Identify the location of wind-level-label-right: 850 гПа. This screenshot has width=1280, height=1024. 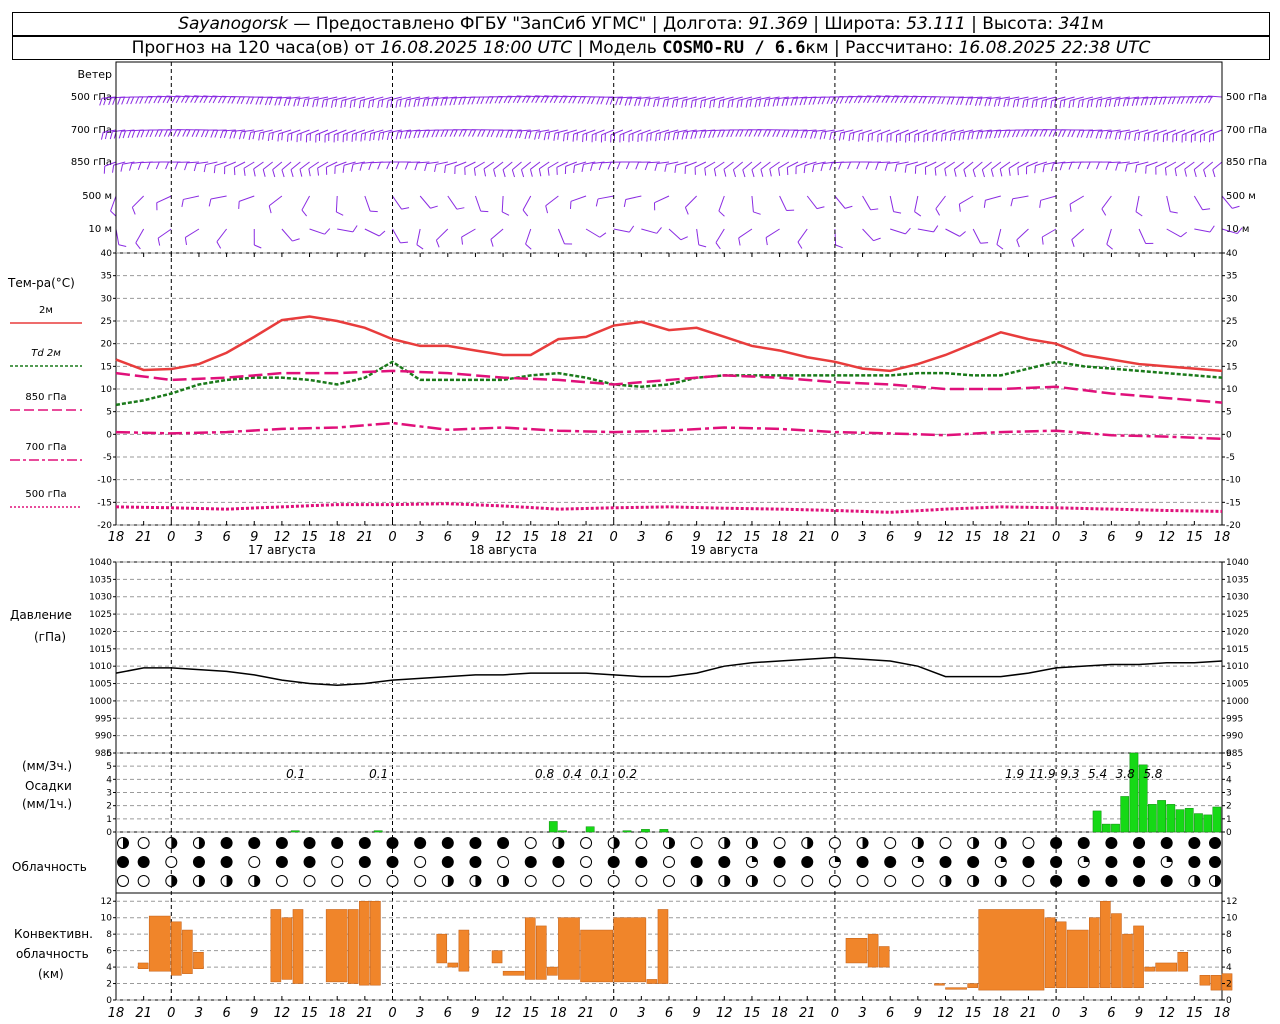
(1246, 162).